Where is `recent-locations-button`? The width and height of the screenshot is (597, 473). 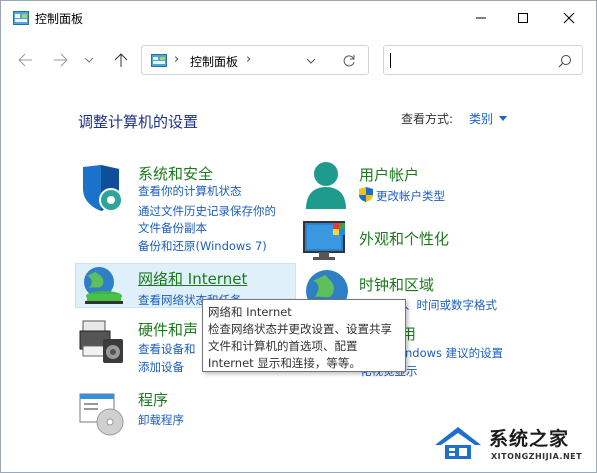 recent-locations-button is located at coordinates (89, 60).